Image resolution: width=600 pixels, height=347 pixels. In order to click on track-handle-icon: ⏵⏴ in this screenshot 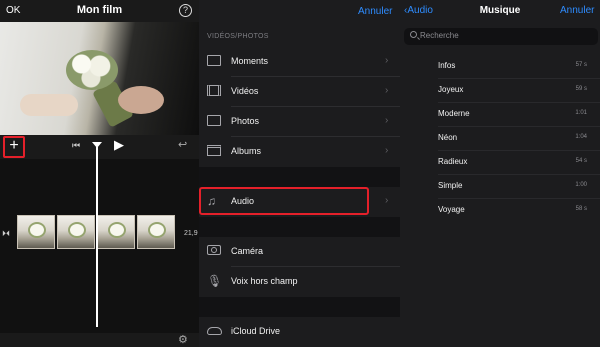, I will do `click(6, 234)`.